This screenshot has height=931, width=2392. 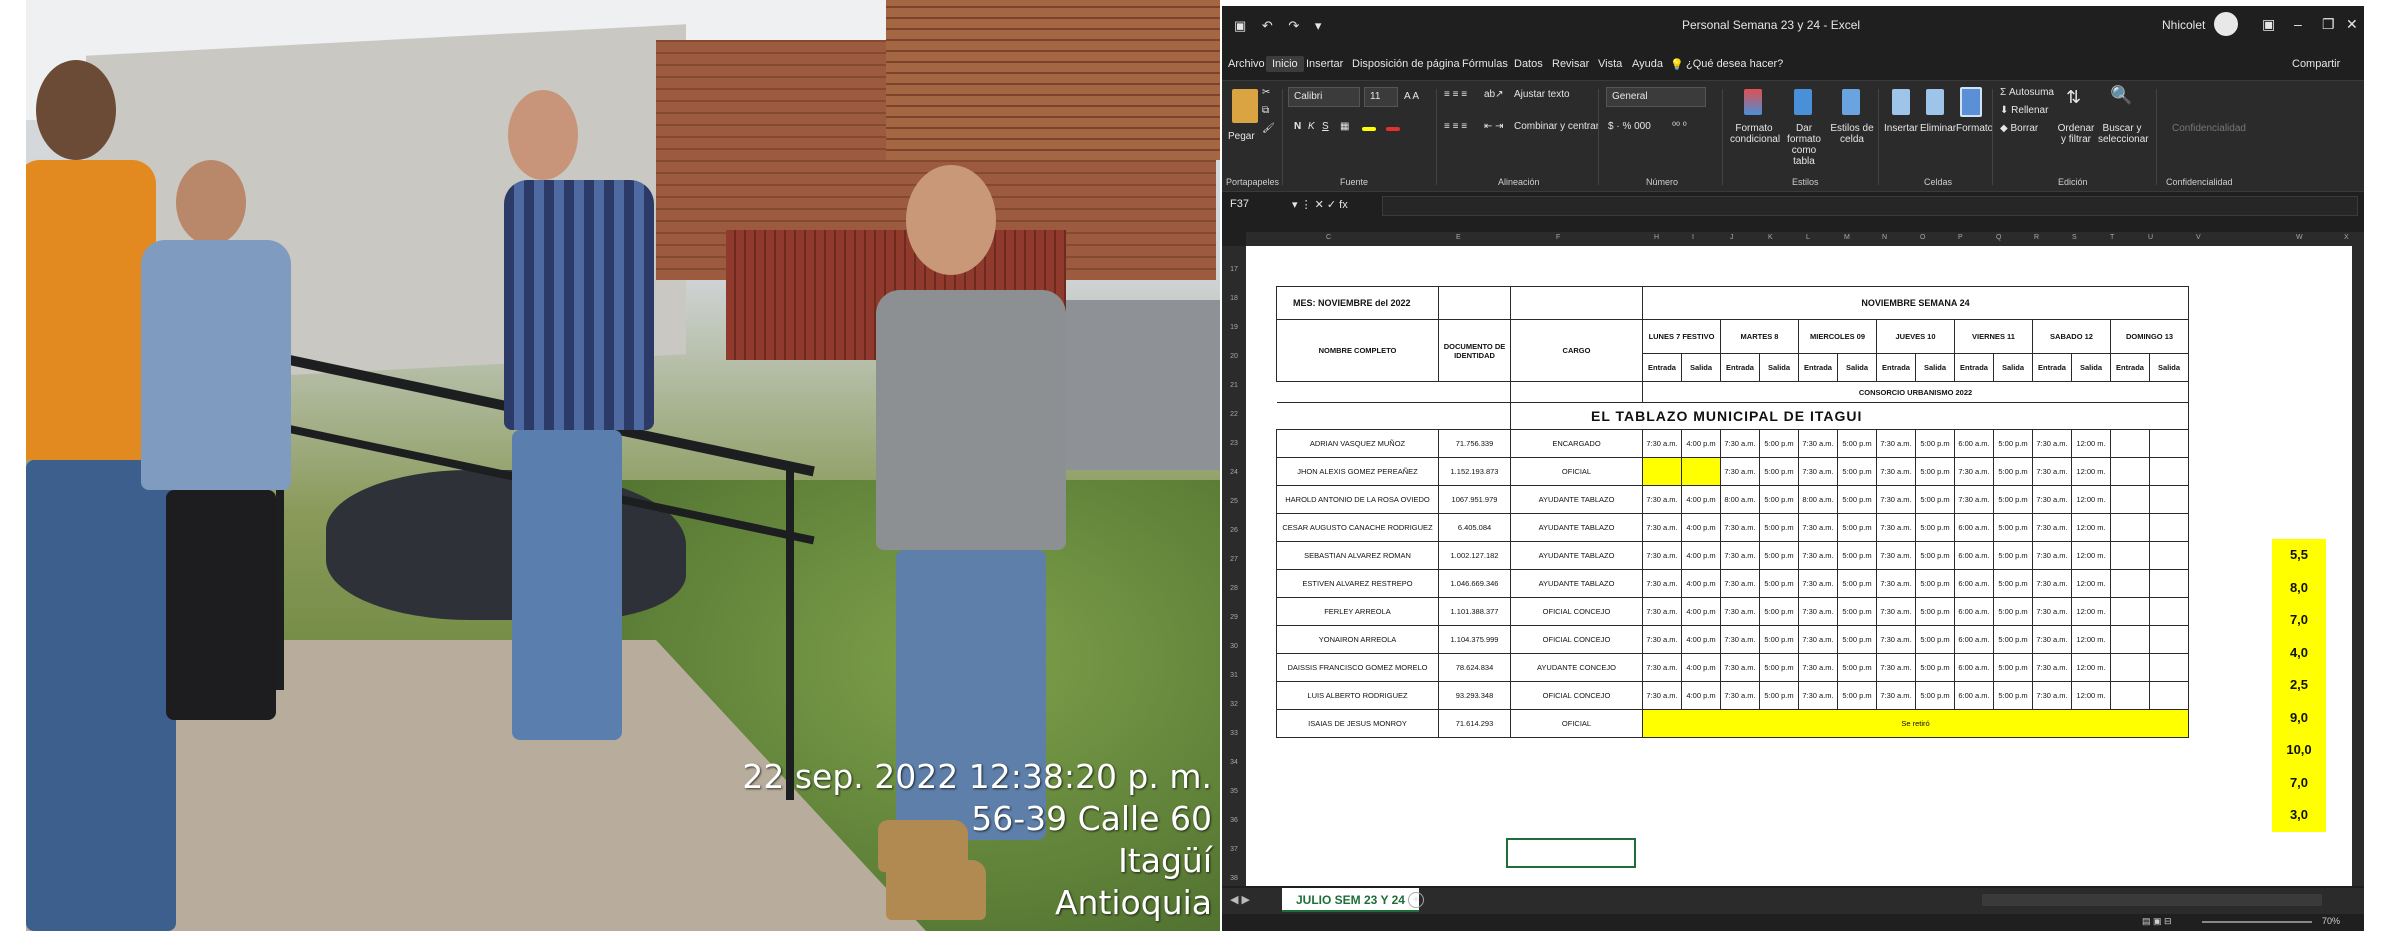 I want to click on row-header: 21, so click(x=1234, y=385).